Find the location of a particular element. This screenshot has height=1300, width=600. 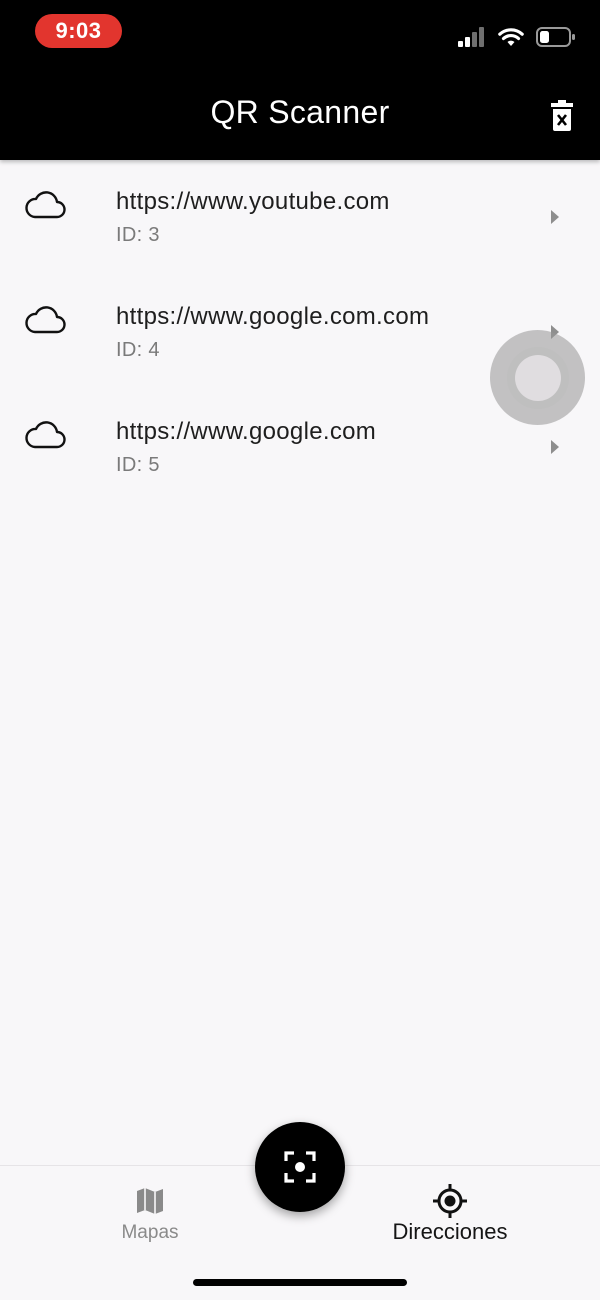

touch-indicator is located at coordinates (537, 377).